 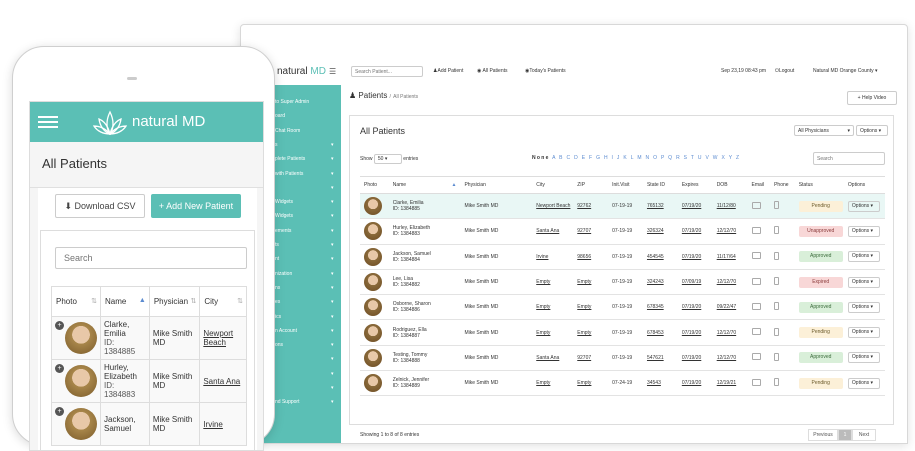 I want to click on next-button: Next, so click(x=864, y=435).